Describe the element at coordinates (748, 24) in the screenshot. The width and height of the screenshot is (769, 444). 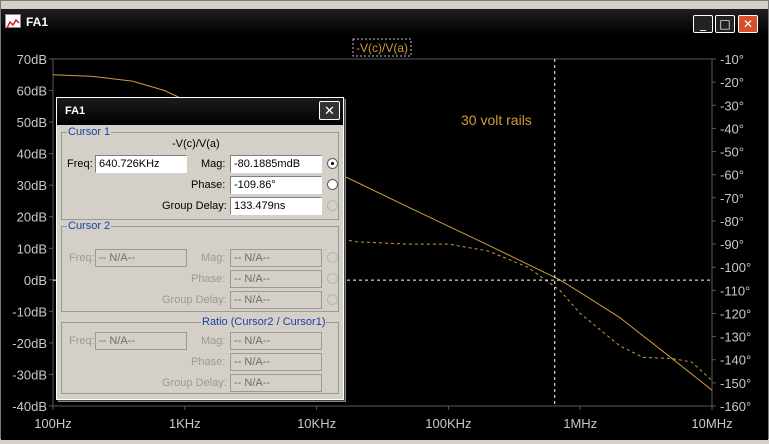
I see `close-button: ✕` at that location.